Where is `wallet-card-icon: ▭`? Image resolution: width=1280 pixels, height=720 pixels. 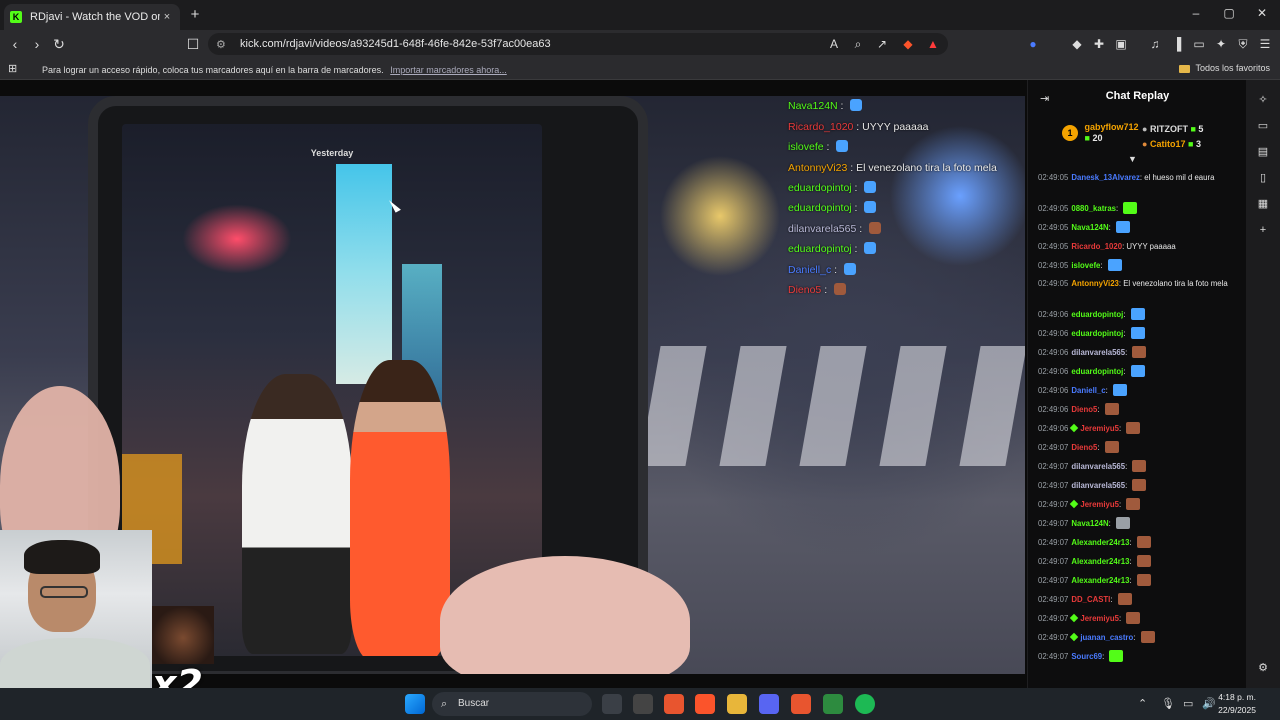 wallet-card-icon: ▭ is located at coordinates (1199, 44).